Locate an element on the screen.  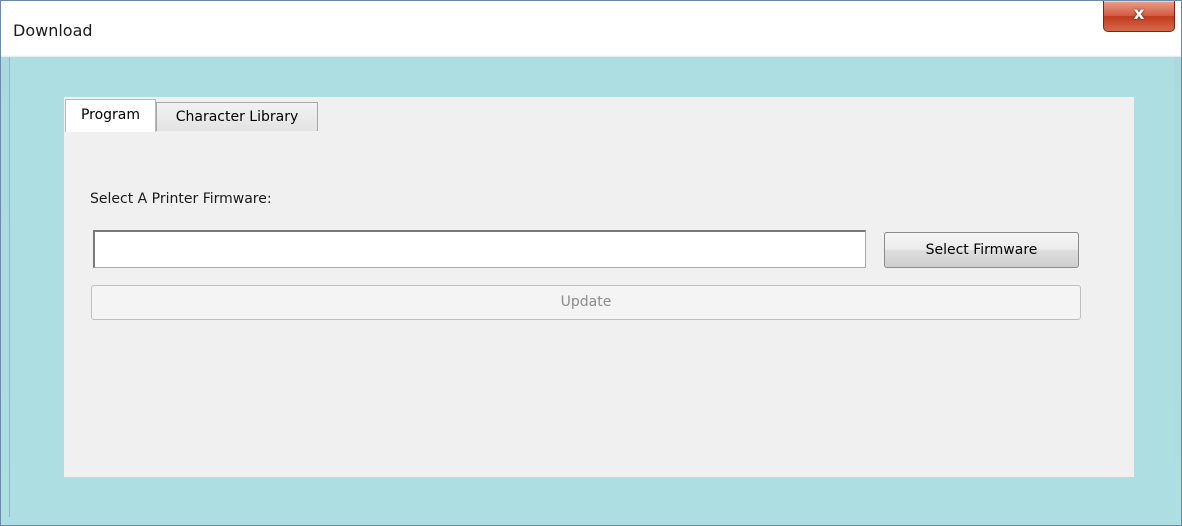
tab-character-library: Character Library is located at coordinates (237, 116).